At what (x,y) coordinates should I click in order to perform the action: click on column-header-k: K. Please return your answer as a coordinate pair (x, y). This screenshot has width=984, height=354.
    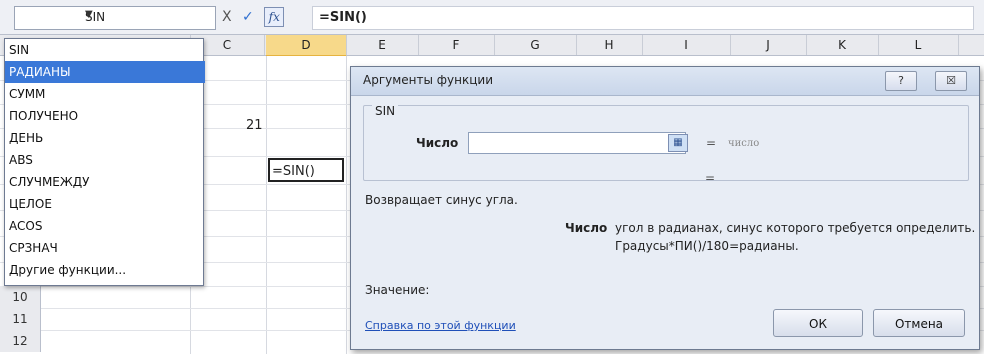
    Looking at the image, I should click on (842, 45).